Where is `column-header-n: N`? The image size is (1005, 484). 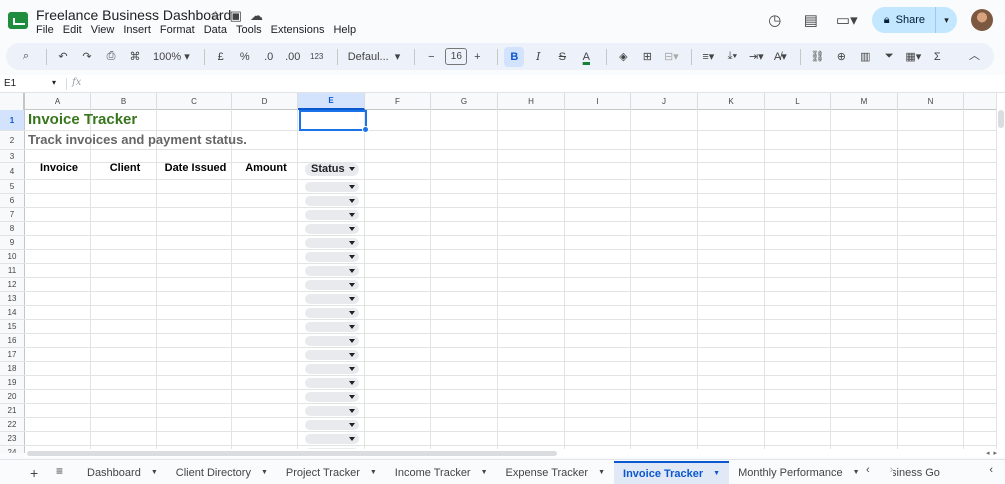 column-header-n: N is located at coordinates (931, 101).